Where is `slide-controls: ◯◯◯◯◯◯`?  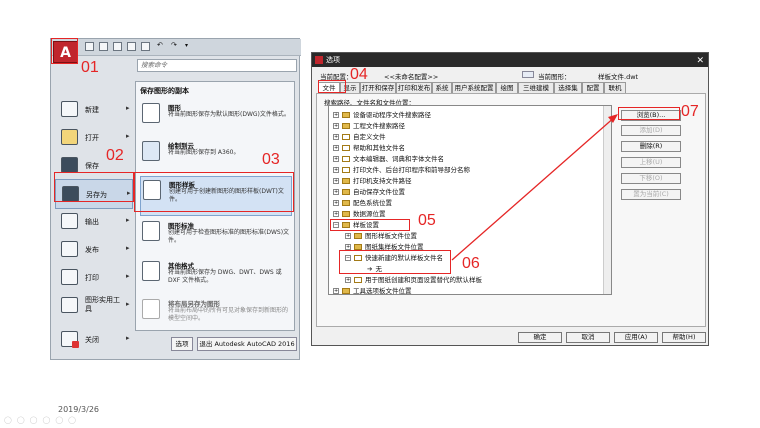 slide-controls: ◯◯◯◯◯◯ is located at coordinates (43, 420).